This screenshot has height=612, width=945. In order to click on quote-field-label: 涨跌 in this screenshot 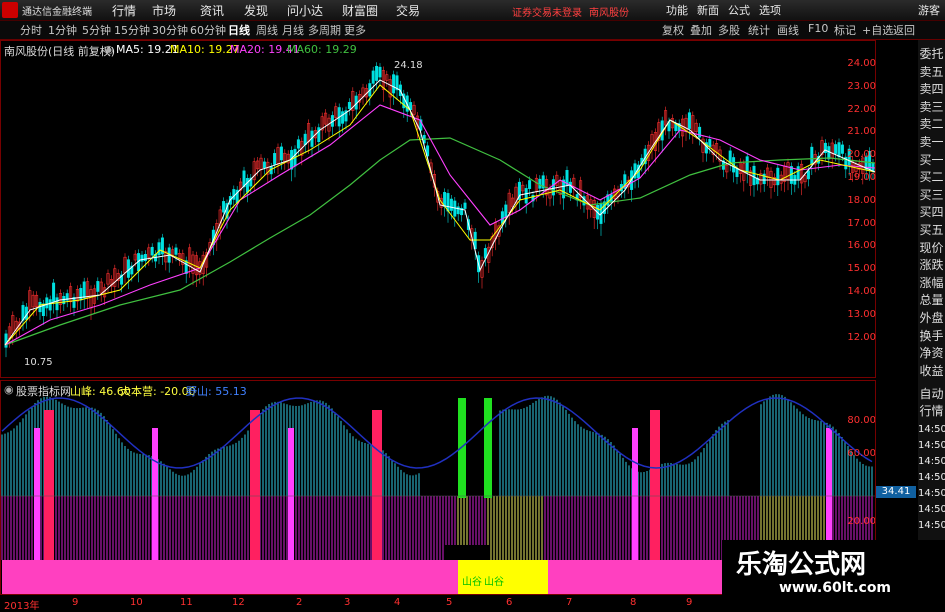, I will do `click(931, 265)`.